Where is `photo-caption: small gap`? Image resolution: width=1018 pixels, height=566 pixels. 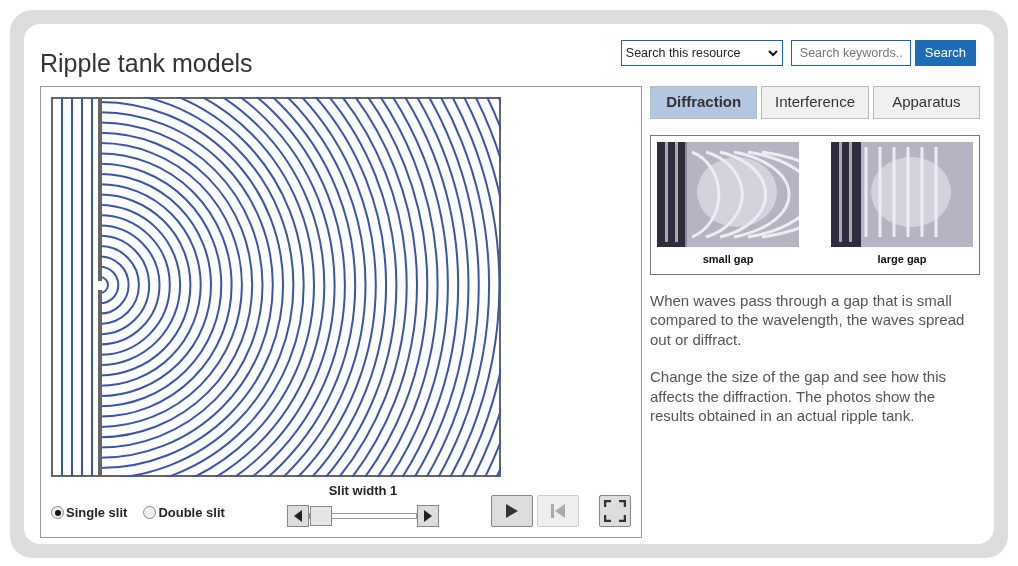 photo-caption: small gap is located at coordinates (728, 259).